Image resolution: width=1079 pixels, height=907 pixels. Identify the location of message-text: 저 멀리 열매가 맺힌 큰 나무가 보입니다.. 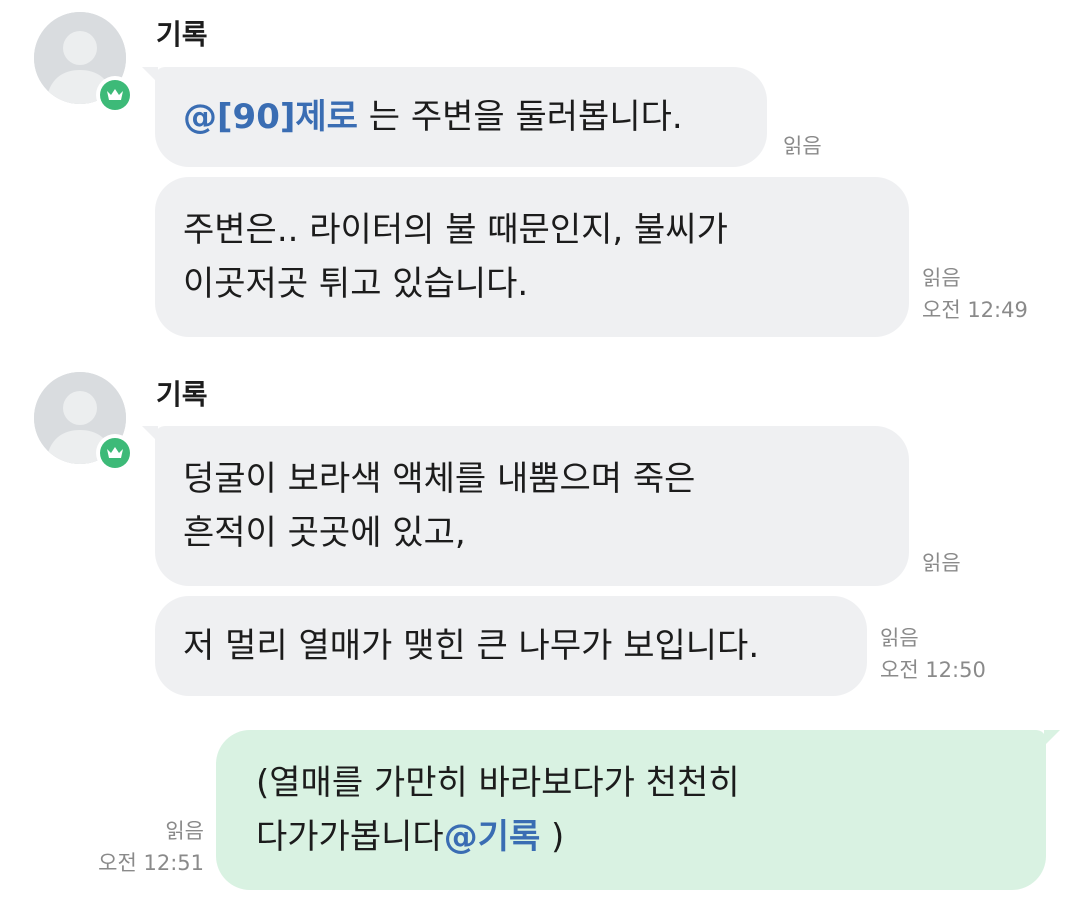
(471, 646).